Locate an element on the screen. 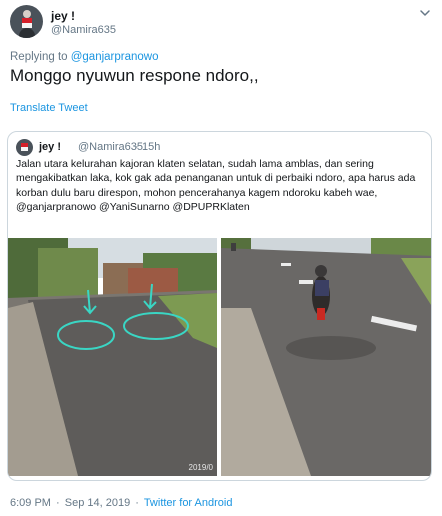 The width and height of the screenshot is (442, 516). chevron-down-icon is located at coordinates (425, 13).